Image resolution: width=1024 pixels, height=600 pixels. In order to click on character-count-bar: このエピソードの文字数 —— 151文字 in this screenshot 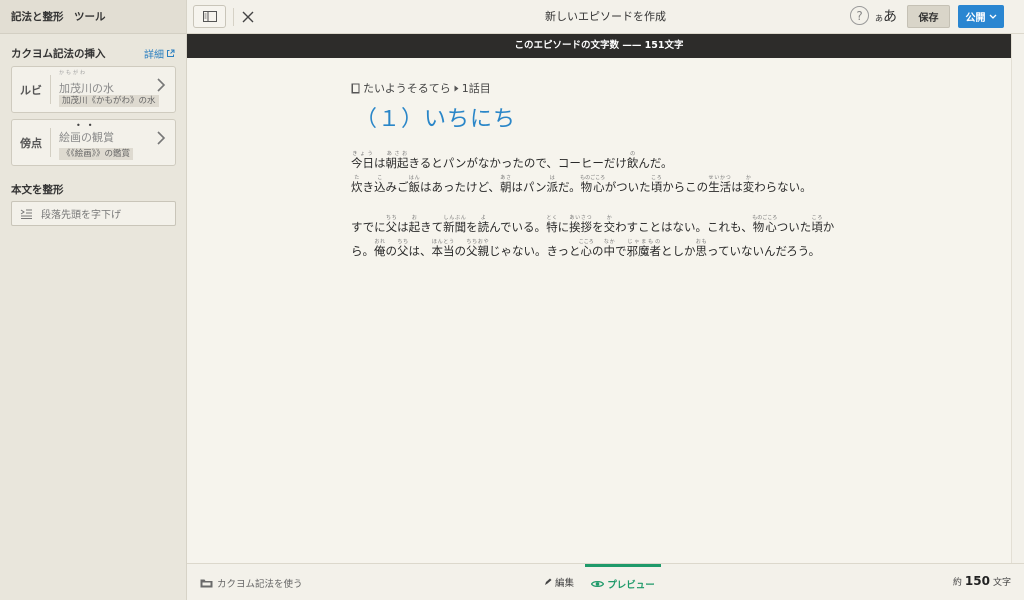, I will do `click(599, 46)`.